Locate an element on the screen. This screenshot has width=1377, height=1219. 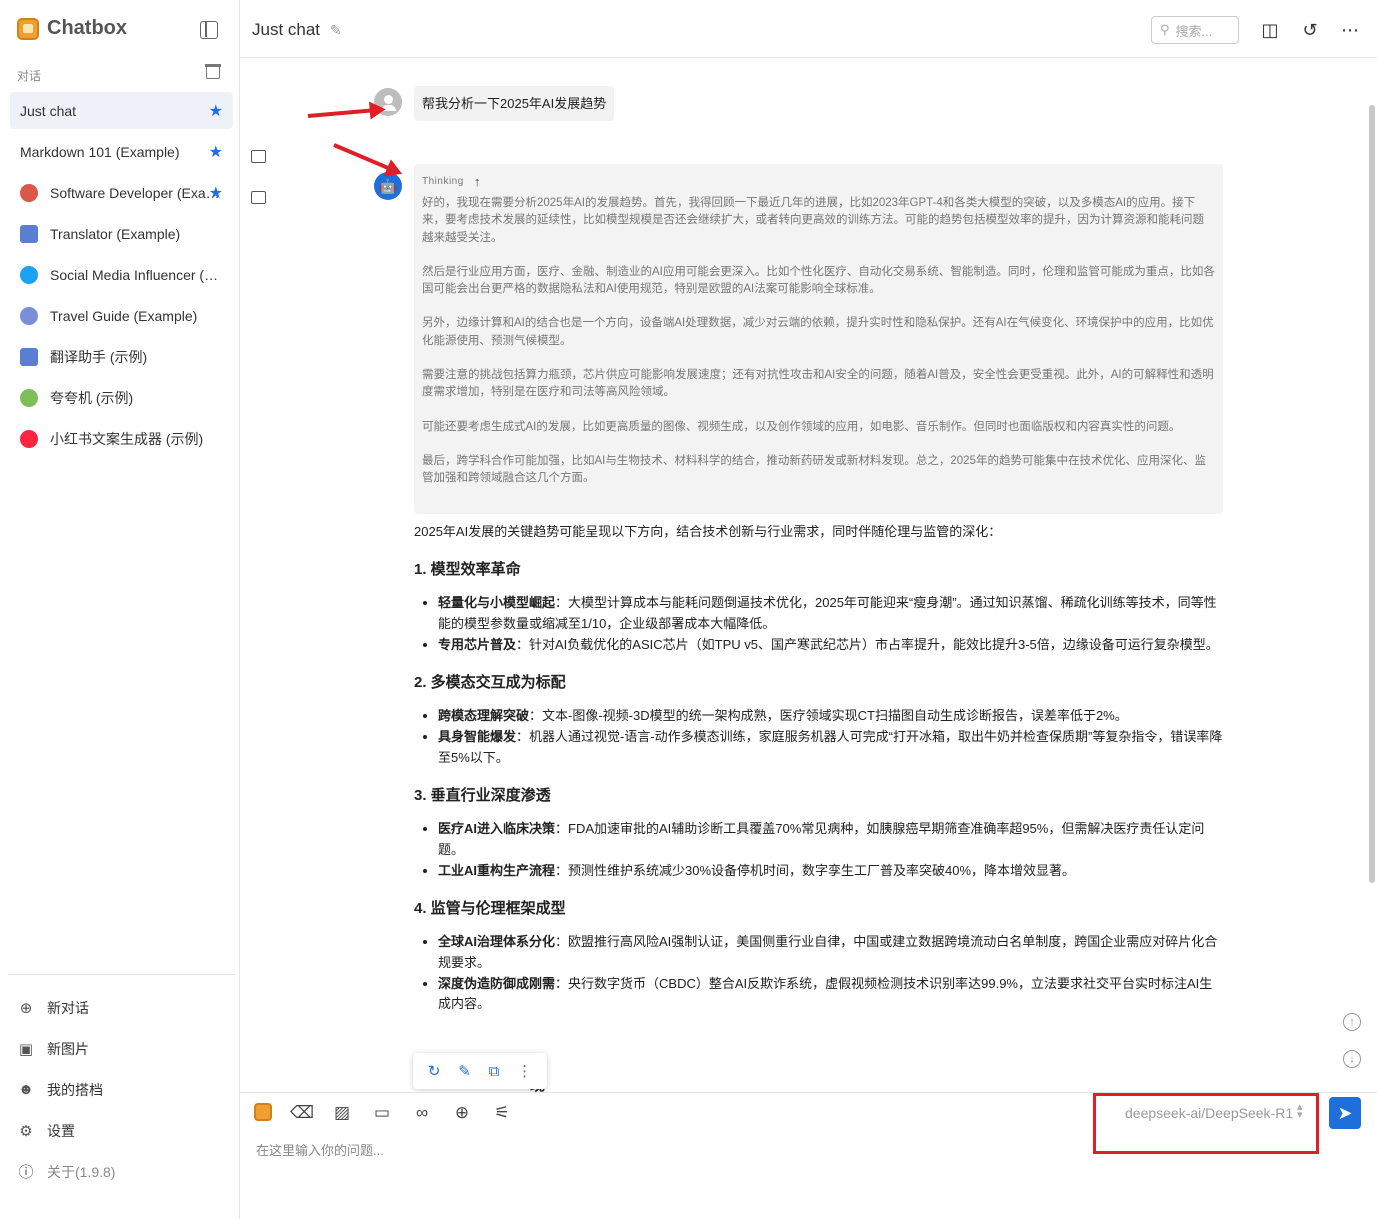
section-label: 对话 is located at coordinates (29, 76).